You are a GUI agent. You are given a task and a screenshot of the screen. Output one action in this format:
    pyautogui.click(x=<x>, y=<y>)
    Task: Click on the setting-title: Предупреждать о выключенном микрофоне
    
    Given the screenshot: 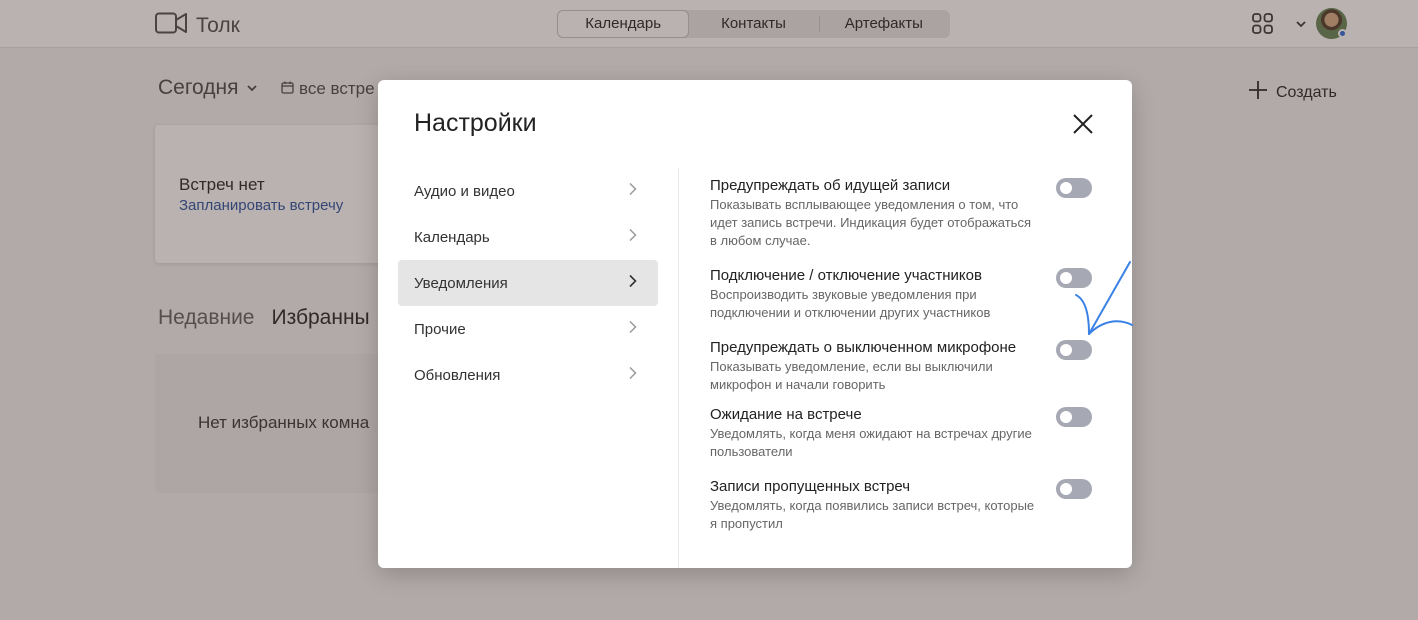 What is the action you would take?
    pyautogui.click(x=863, y=347)
    